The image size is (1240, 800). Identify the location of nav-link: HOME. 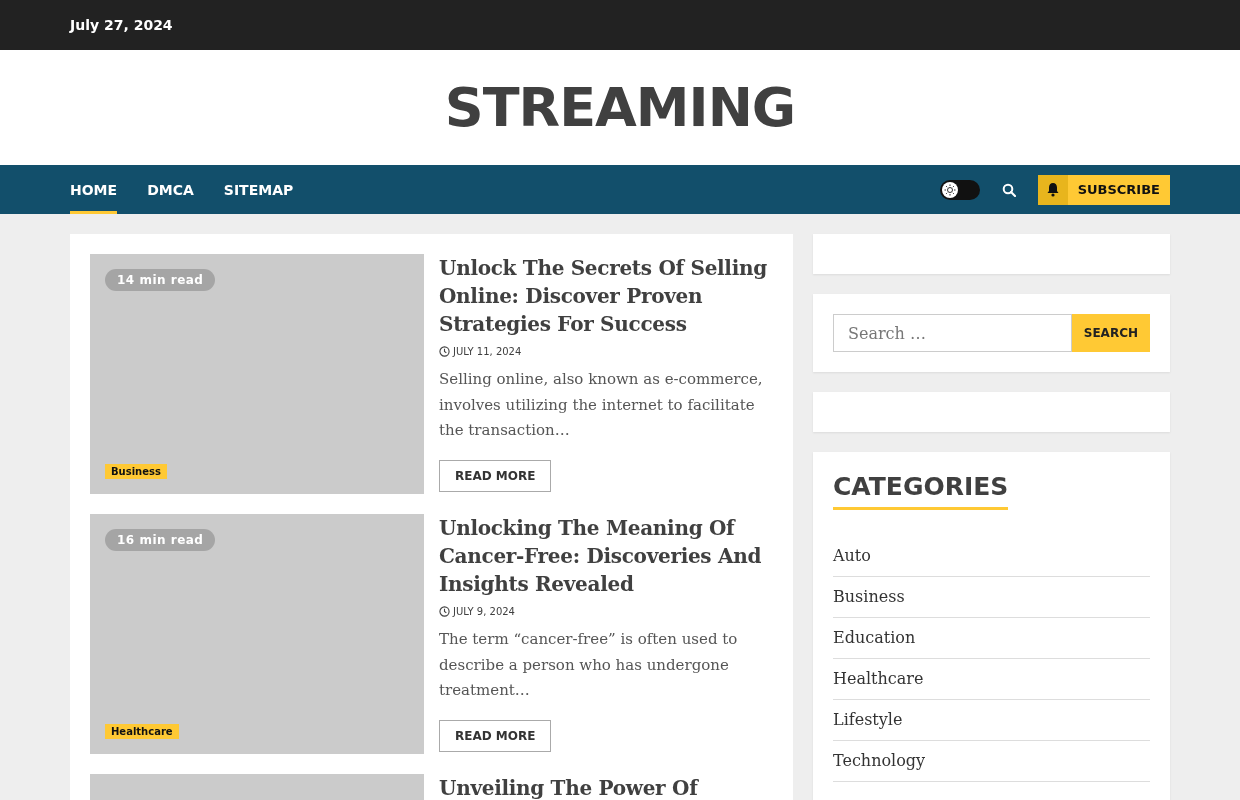
(94, 189).